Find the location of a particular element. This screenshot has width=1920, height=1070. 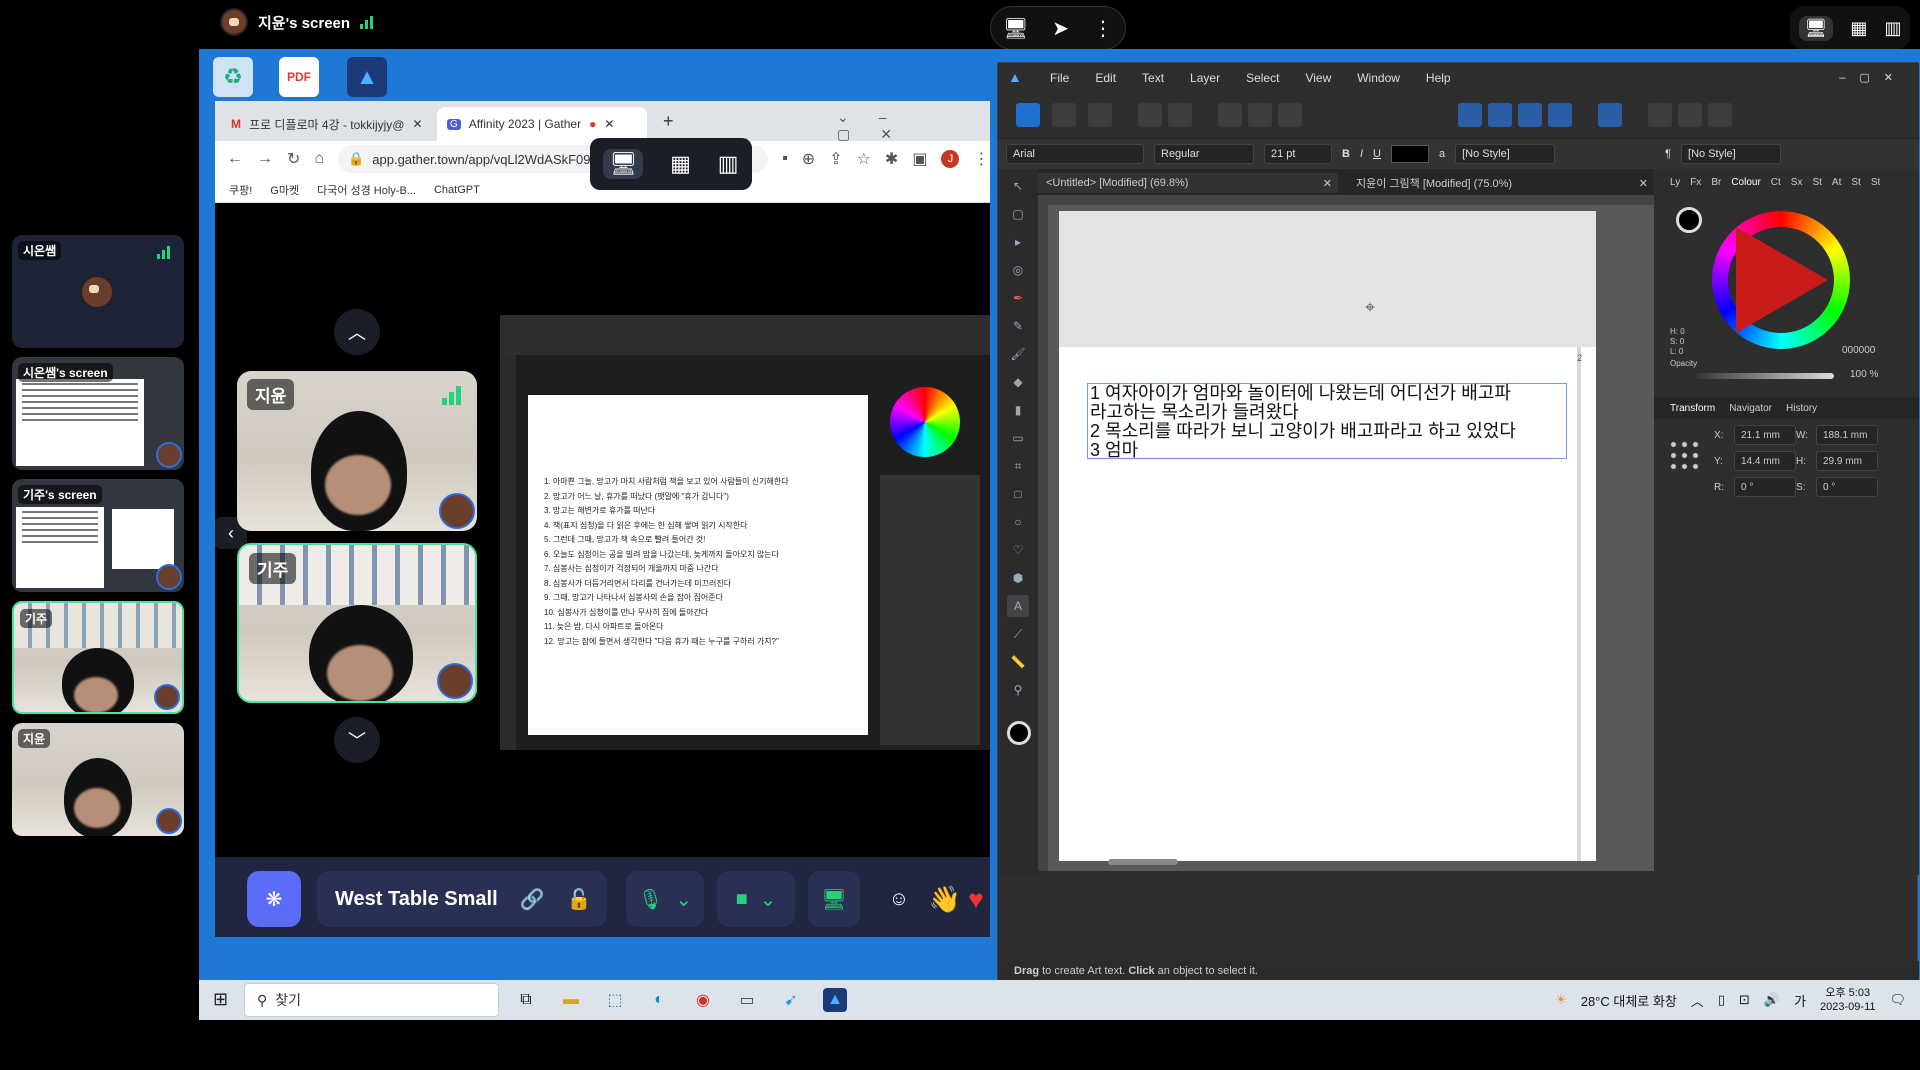

bookmark-item: G마켓 is located at coordinates (284, 190).